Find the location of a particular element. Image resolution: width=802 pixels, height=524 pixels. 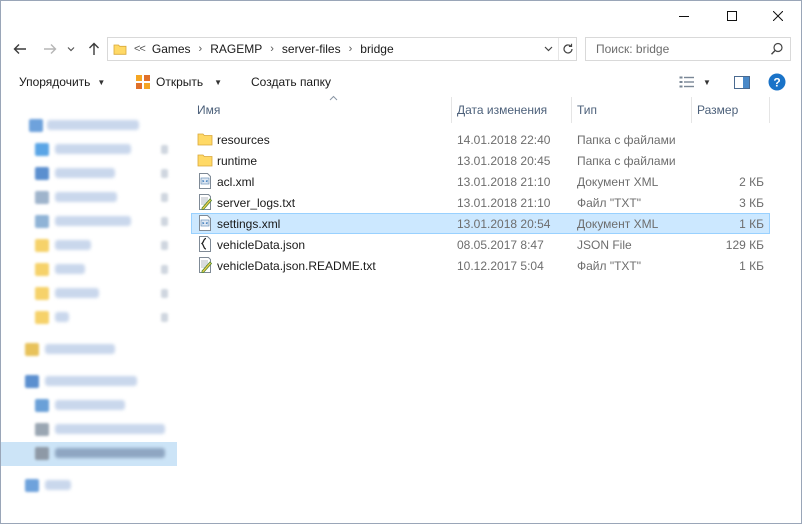

nav-item-local-disk-c is located at coordinates (89, 430).